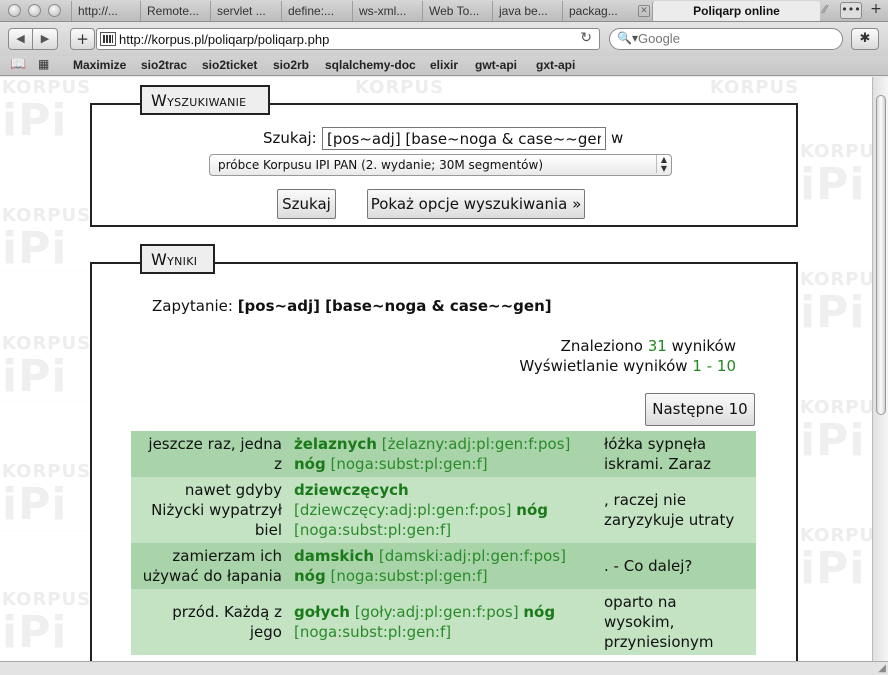 Image resolution: width=888 pixels, height=675 pixels. I want to click on status-strip: ◢, so click(444, 668).